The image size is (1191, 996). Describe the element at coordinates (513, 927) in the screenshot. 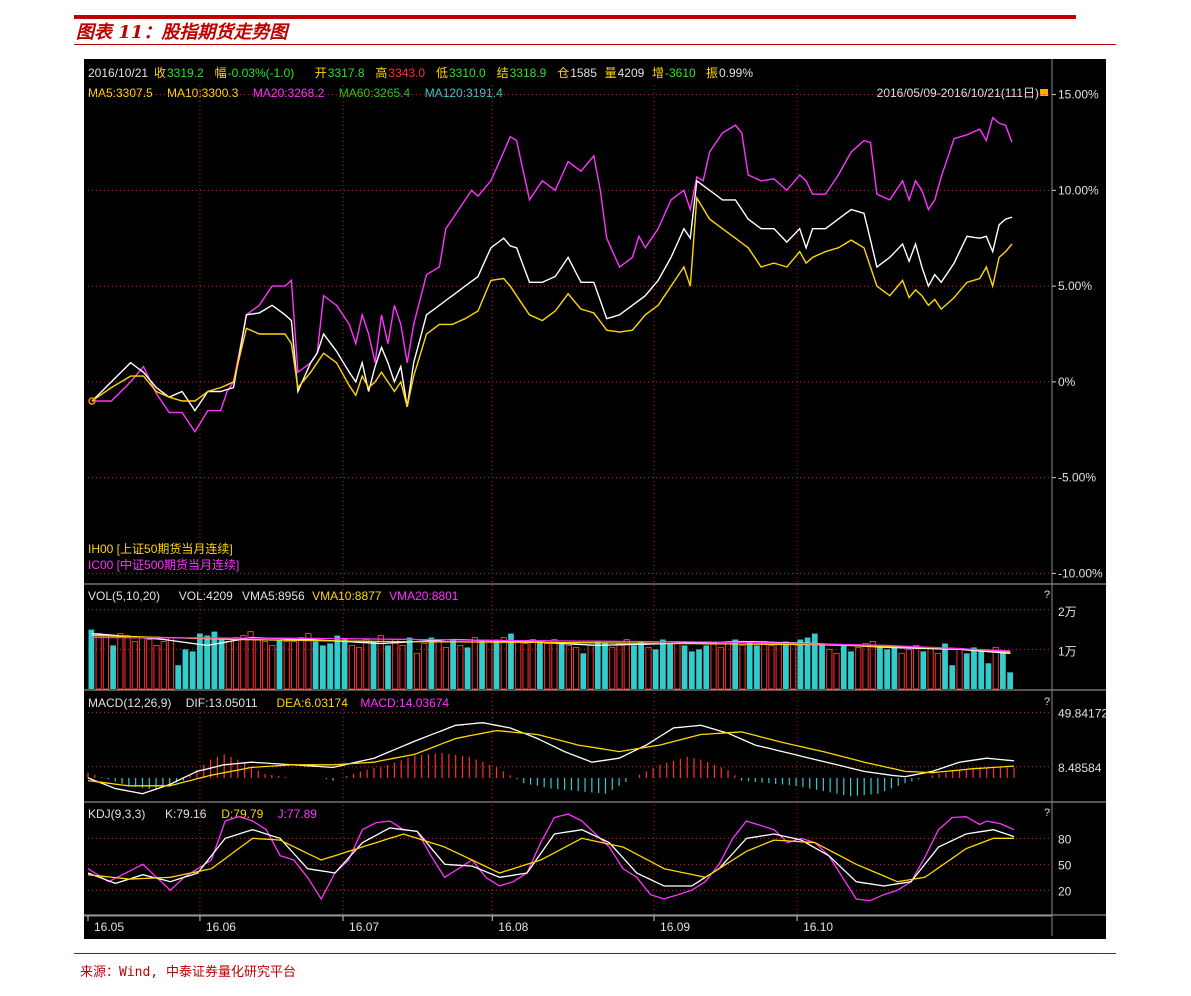

I see `x-tick-label-3: 16.08` at that location.